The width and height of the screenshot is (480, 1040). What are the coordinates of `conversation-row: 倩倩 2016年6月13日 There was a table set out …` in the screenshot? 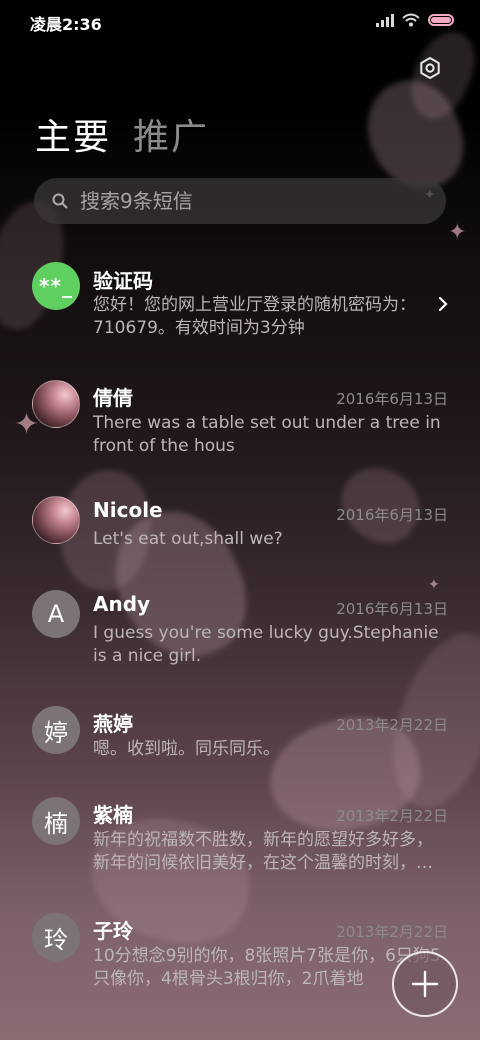 It's located at (240, 420).